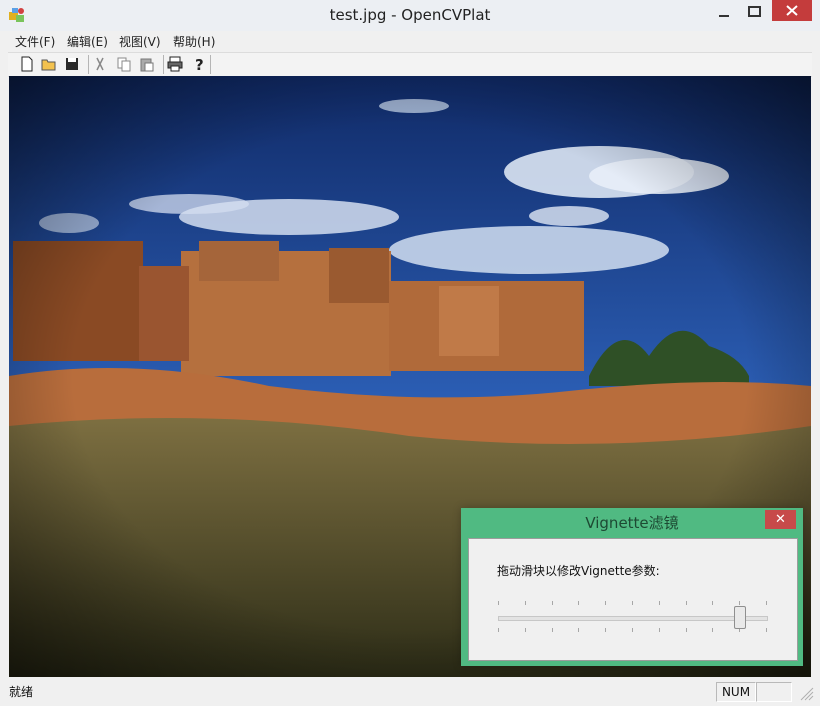  Describe the element at coordinates (632, 523) in the screenshot. I see `dialog-title: Vignette滤镜` at that location.